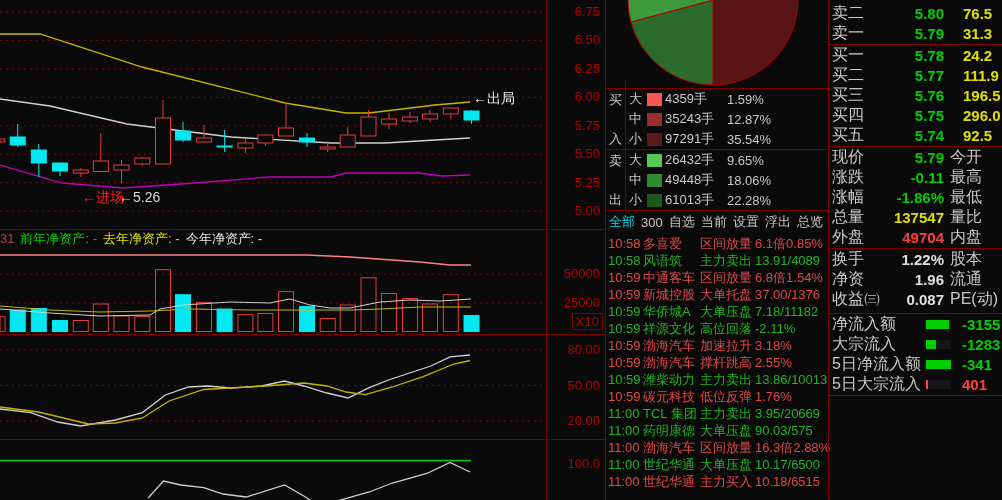 Image resolution: width=1002 pixels, height=500 pixels. What do you see at coordinates (966, 157) in the screenshot?
I see `quote-label: 今开` at bounding box center [966, 157].